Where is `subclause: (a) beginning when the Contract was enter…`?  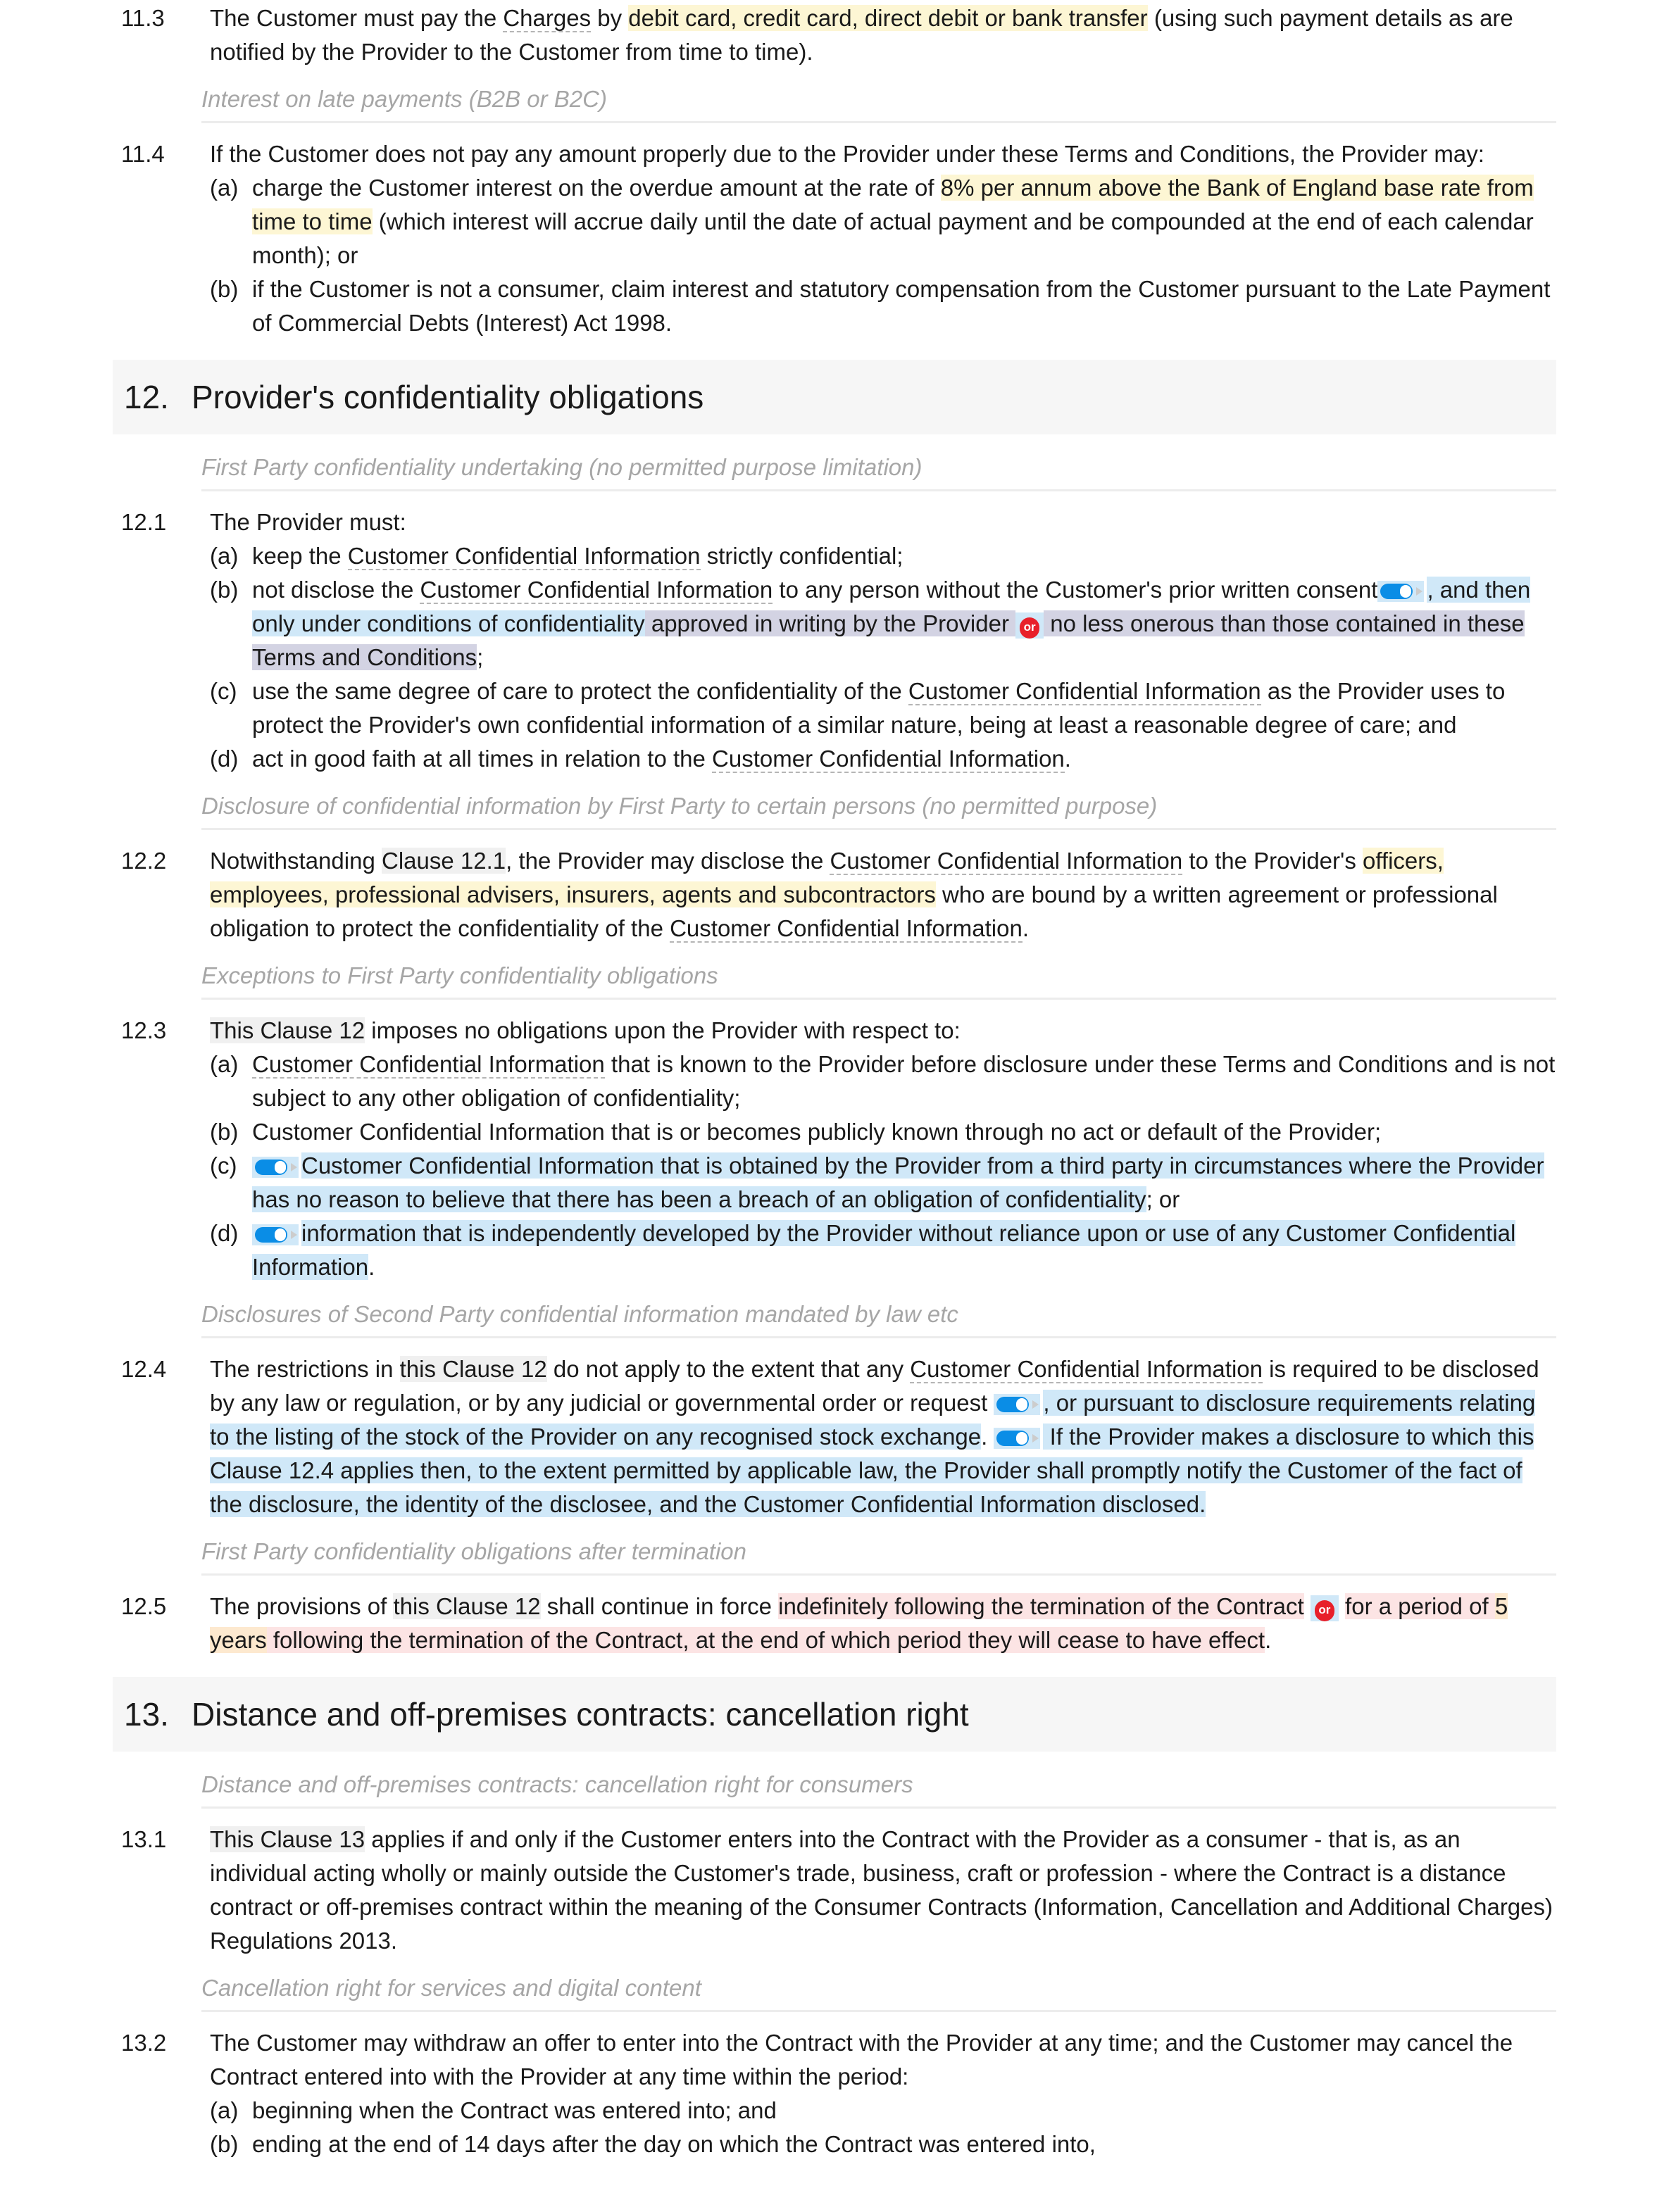
subclause: (a) beginning when the Contract was enter… is located at coordinates (883, 2111).